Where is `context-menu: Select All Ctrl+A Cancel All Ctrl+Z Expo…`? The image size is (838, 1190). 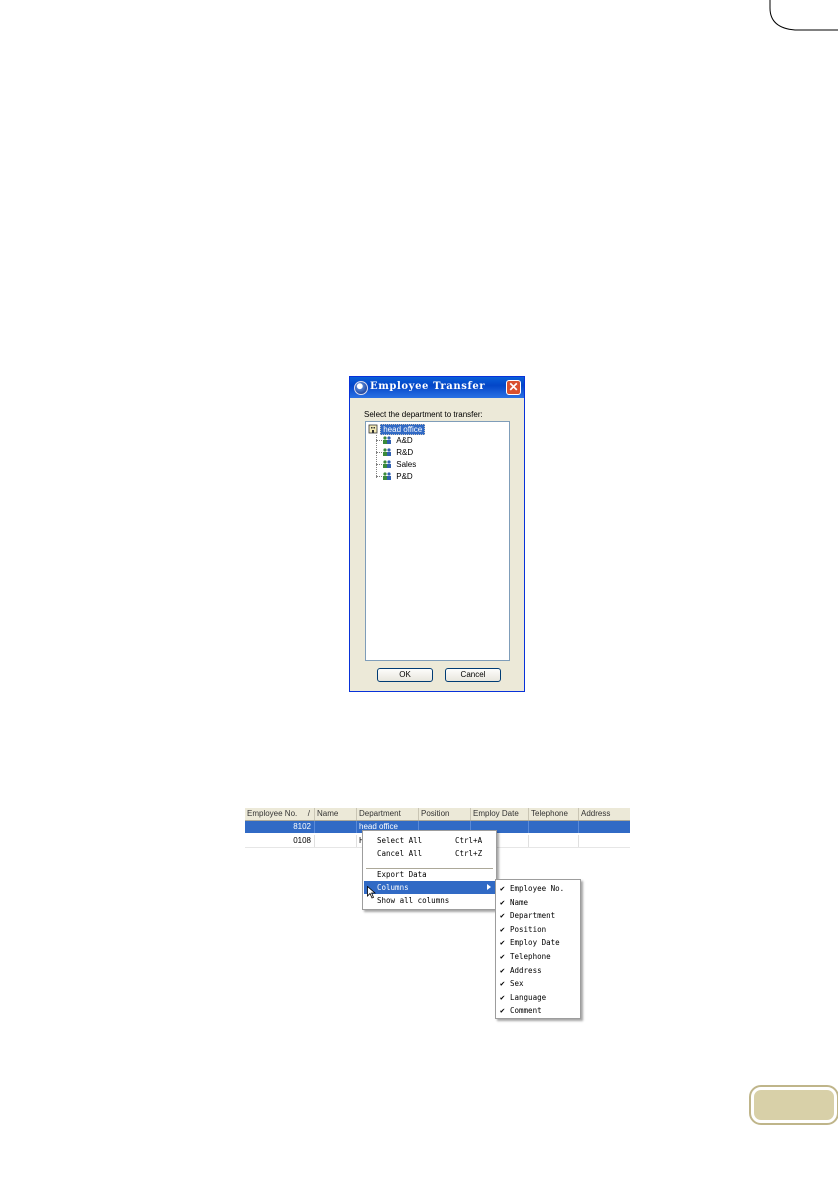
context-menu: Select All Ctrl+A Cancel All Ctrl+Z Expo… is located at coordinates (429, 870).